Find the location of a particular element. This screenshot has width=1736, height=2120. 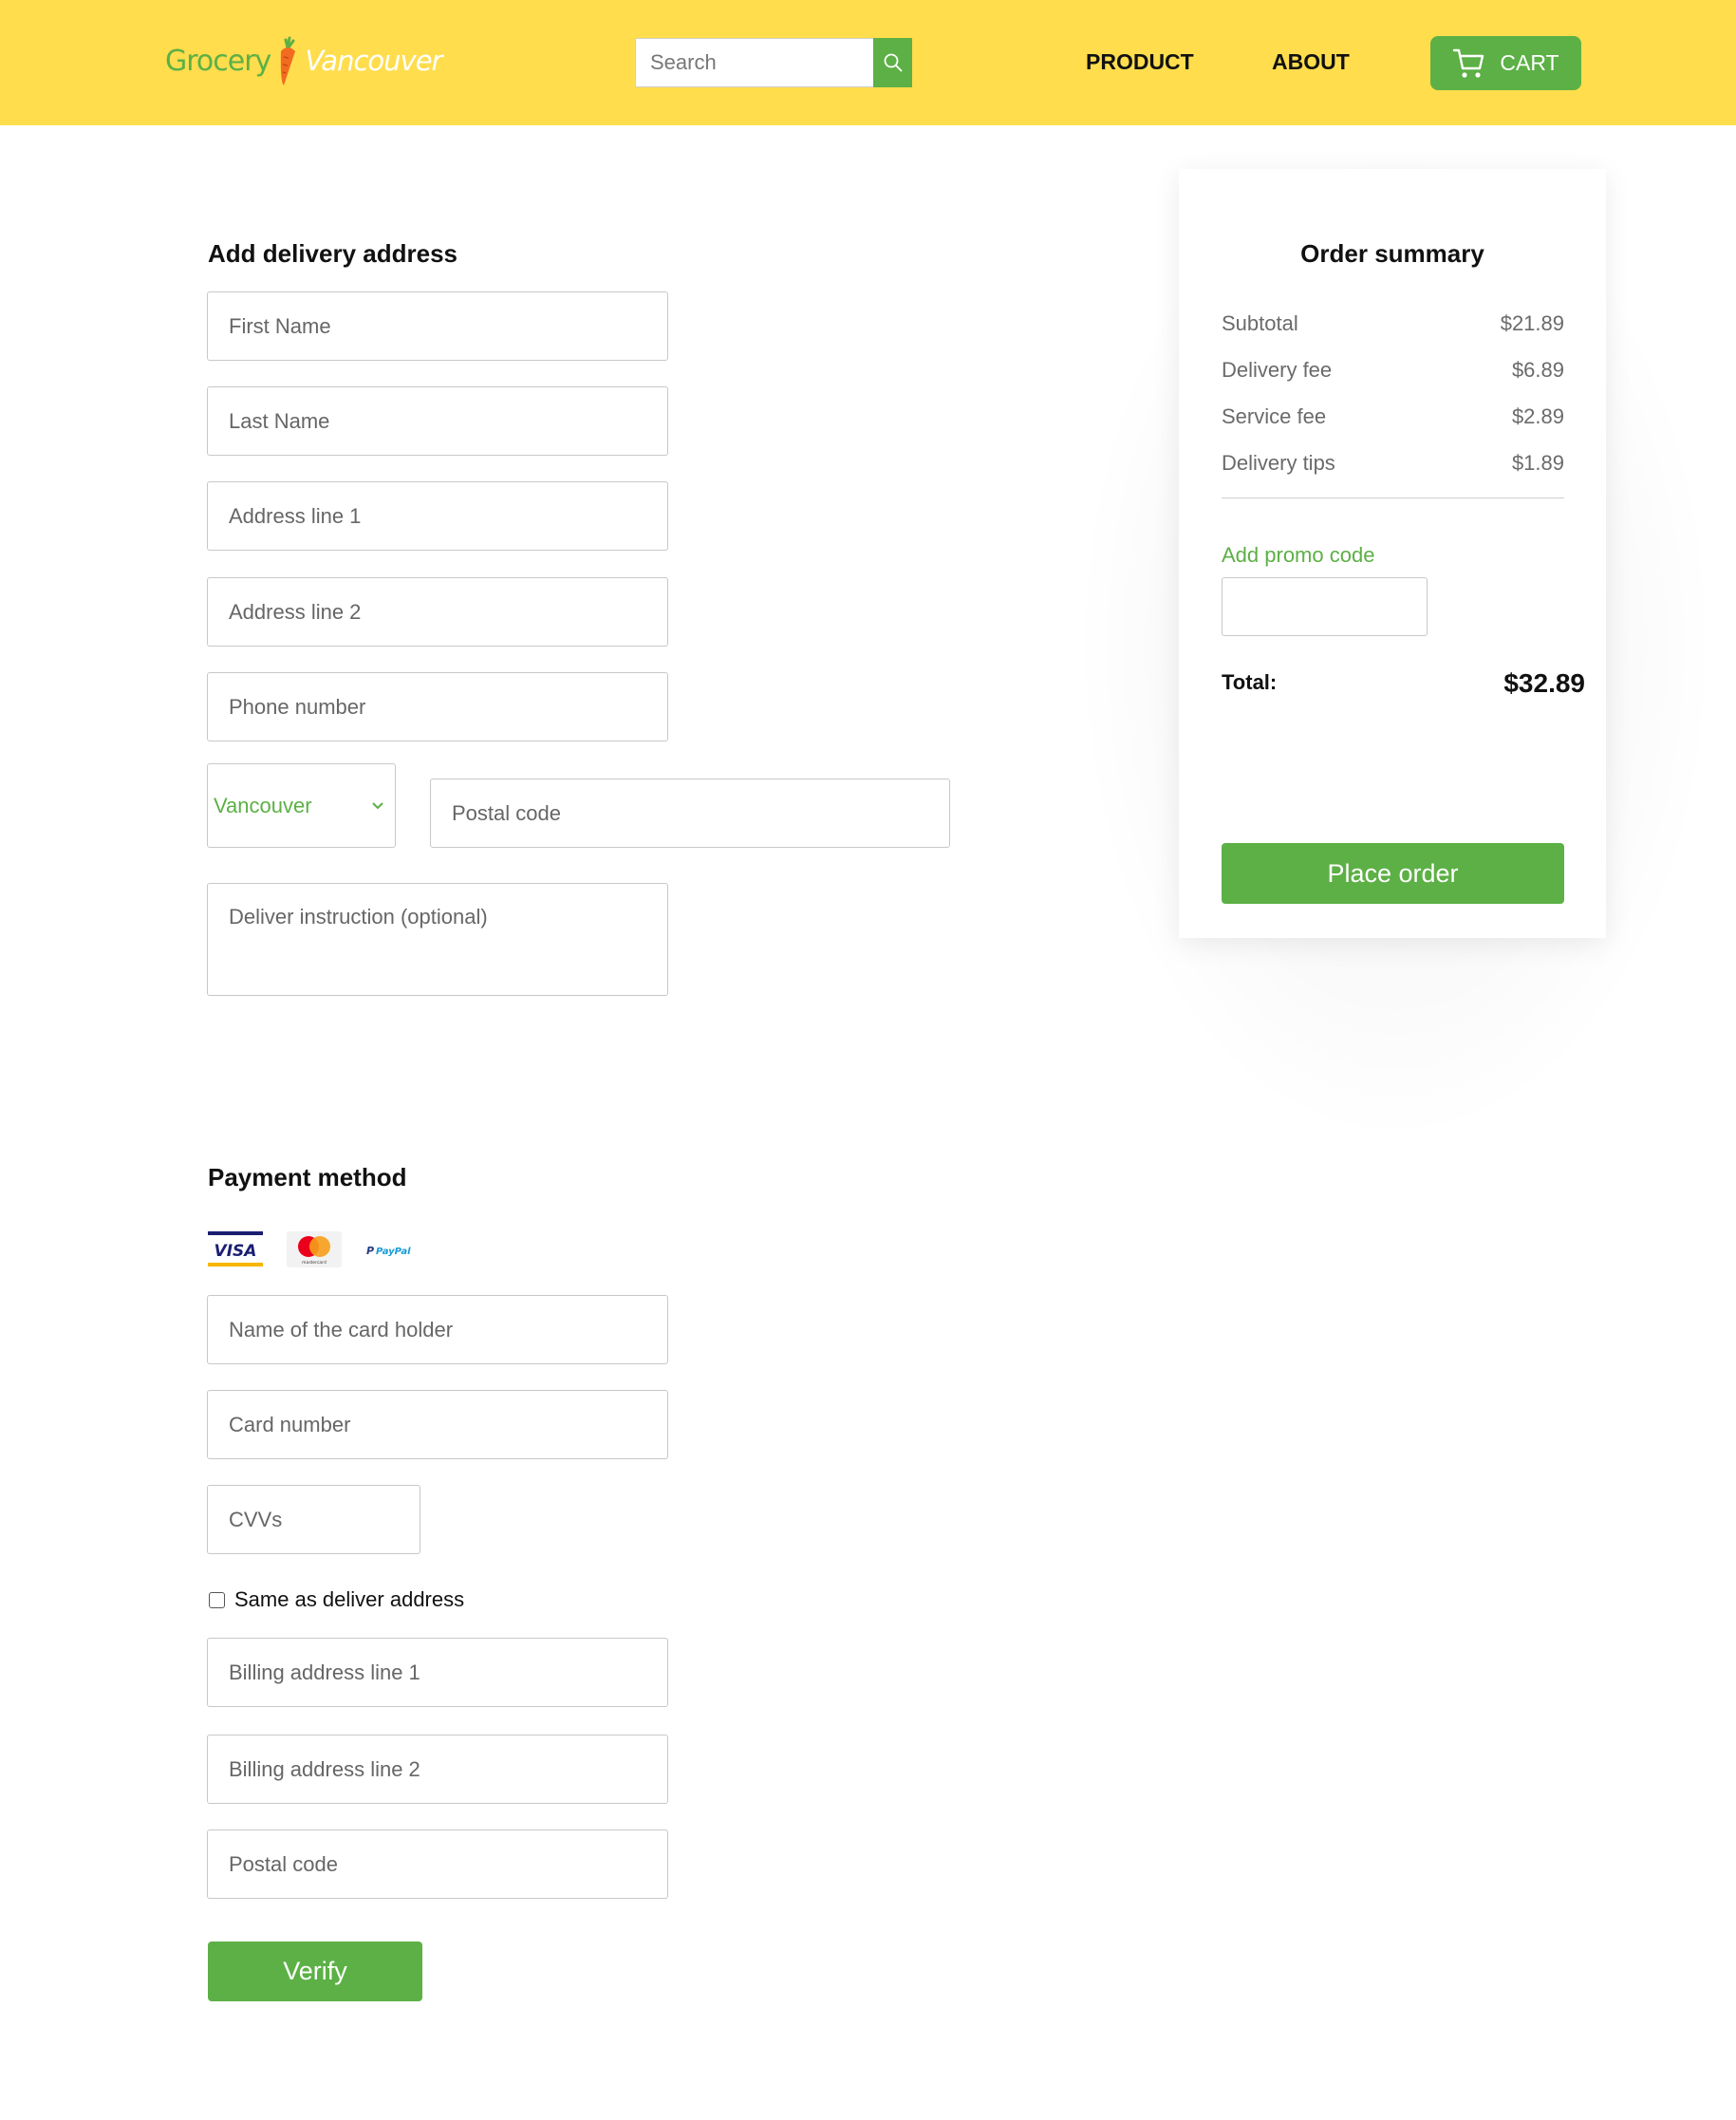

visa-logo: VISA is located at coordinates (236, 1249).